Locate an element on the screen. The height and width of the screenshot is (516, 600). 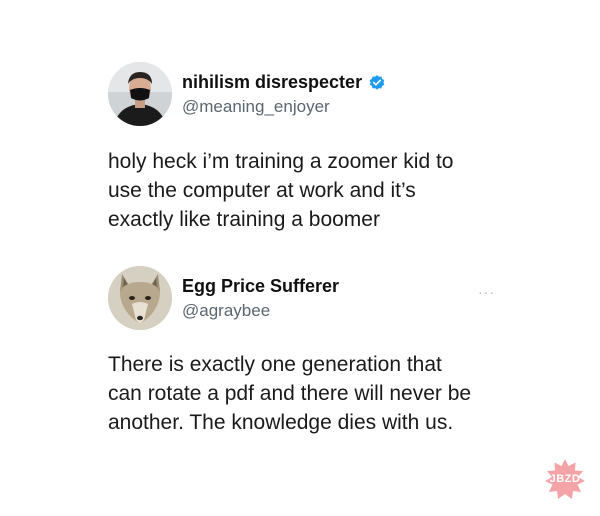
coyote-avatar-icon is located at coordinates (140, 298).